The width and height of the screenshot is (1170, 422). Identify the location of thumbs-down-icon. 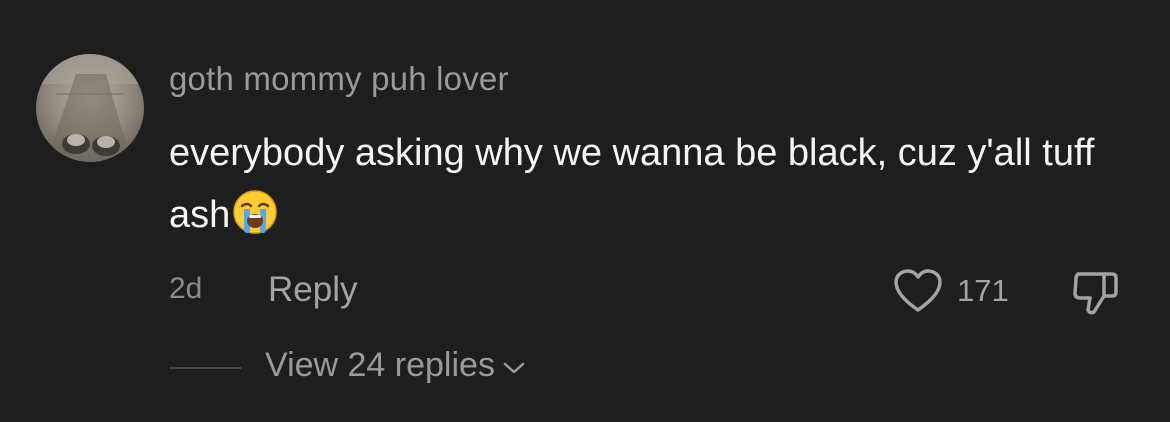
(1095, 293).